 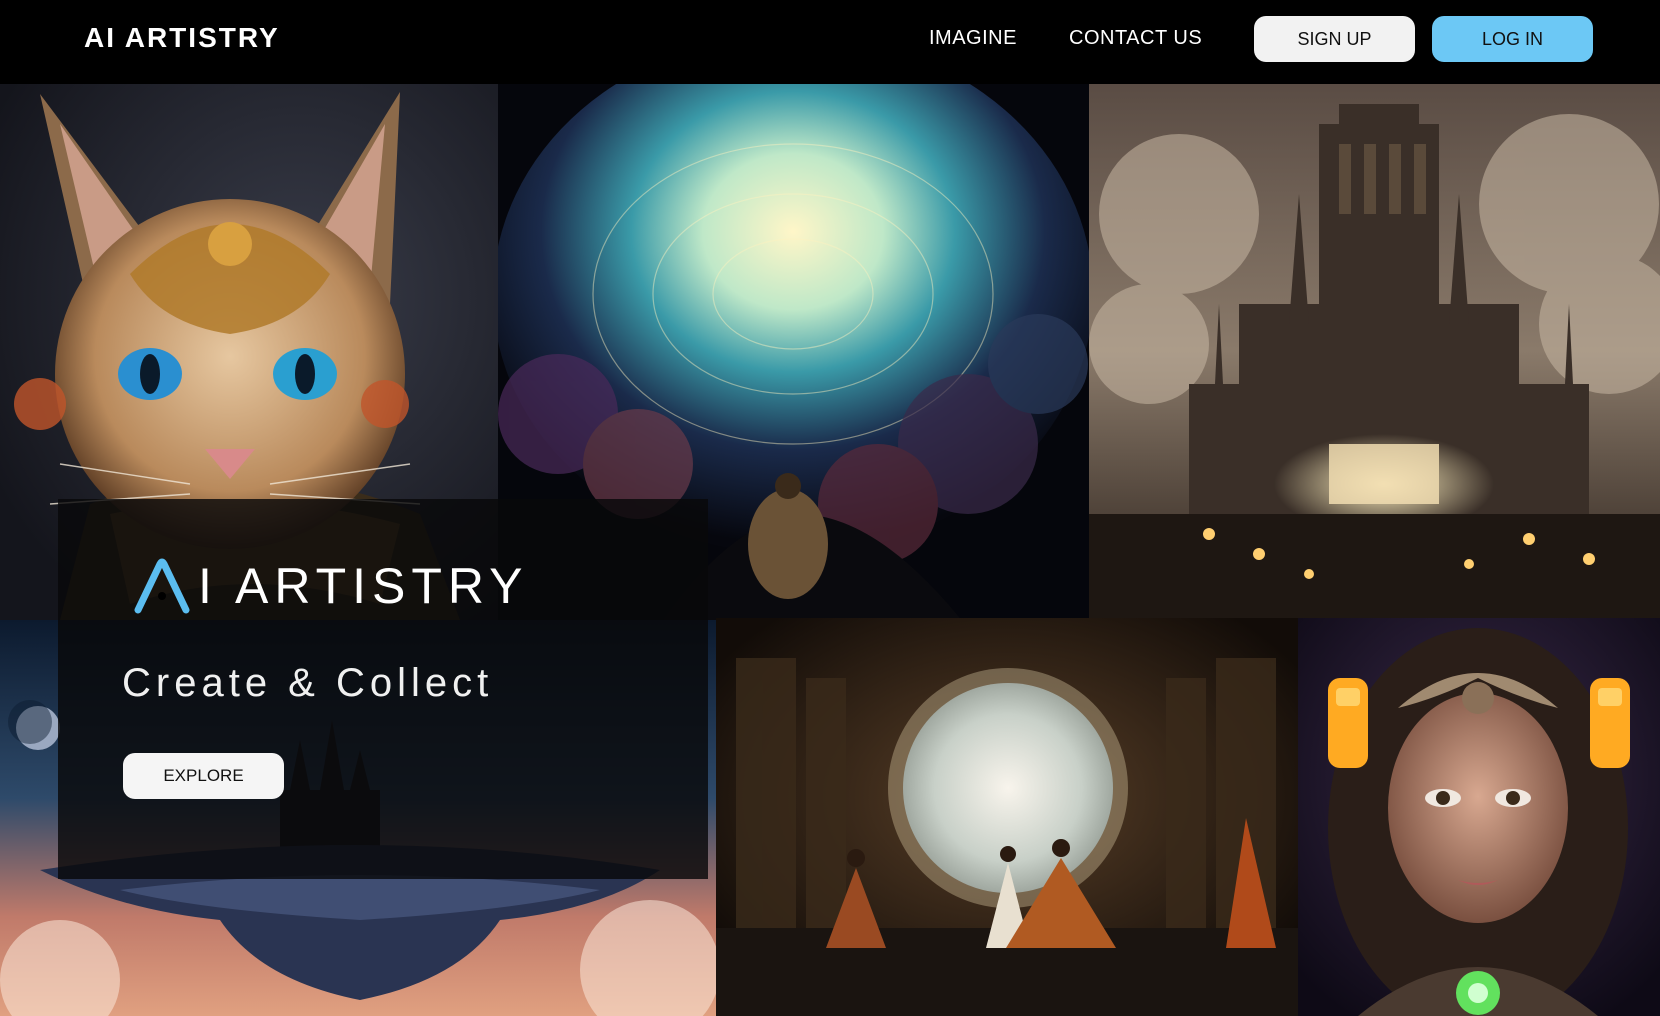 I want to click on hero-panel: I ARTISTRY Create & Collect EXPLORE, so click(x=383, y=689).